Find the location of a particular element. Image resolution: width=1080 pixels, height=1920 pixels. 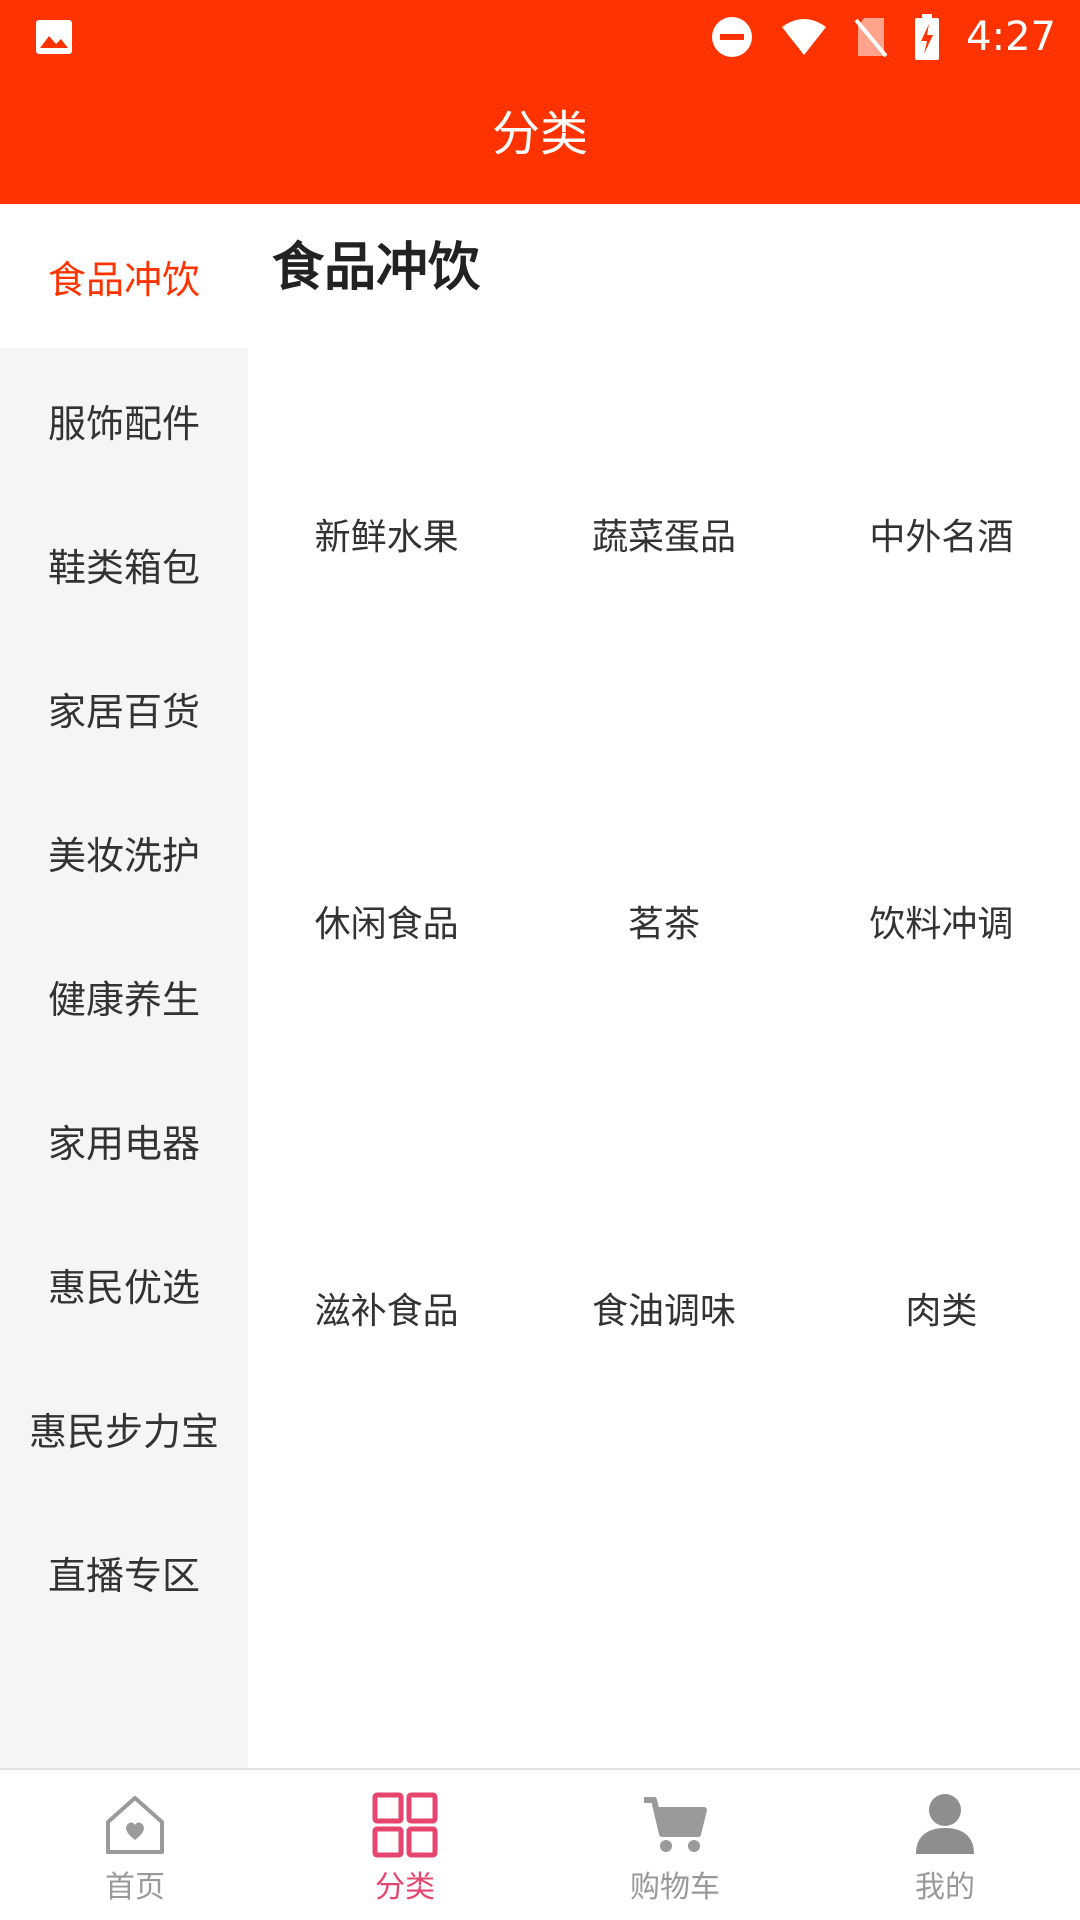

nav-label-category: 分类 is located at coordinates (405, 1887).